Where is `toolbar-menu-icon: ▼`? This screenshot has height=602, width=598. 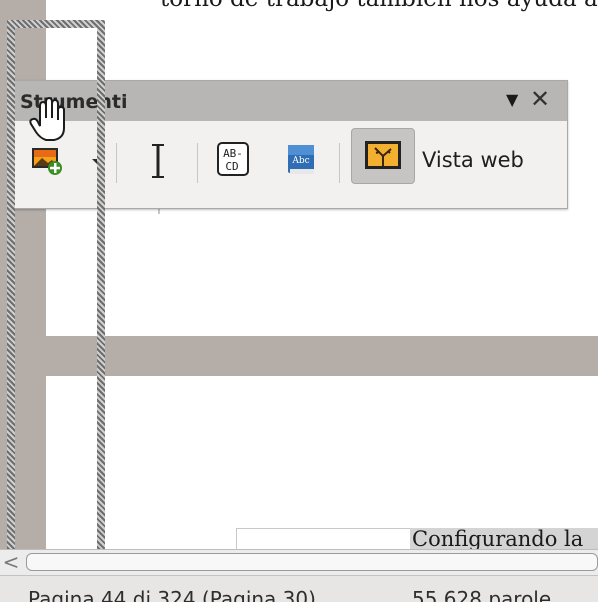
toolbar-menu-icon: ▼ is located at coordinates (512, 99).